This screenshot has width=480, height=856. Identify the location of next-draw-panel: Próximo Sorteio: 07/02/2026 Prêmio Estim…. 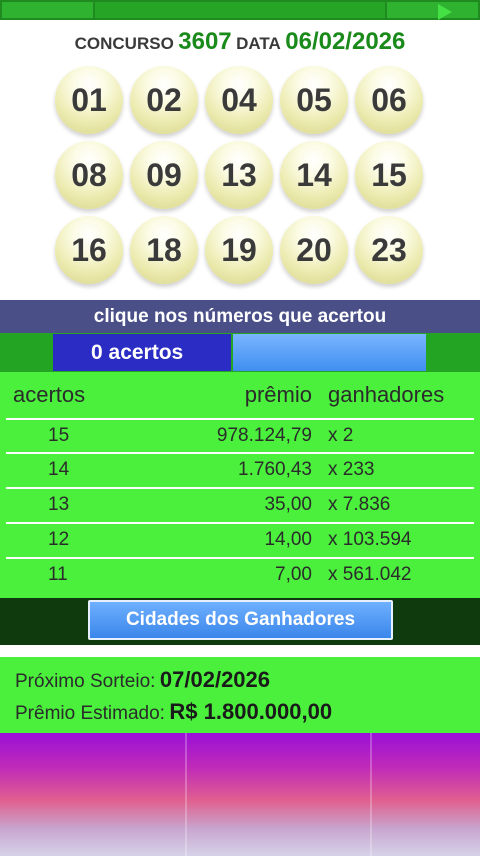
(240, 695).